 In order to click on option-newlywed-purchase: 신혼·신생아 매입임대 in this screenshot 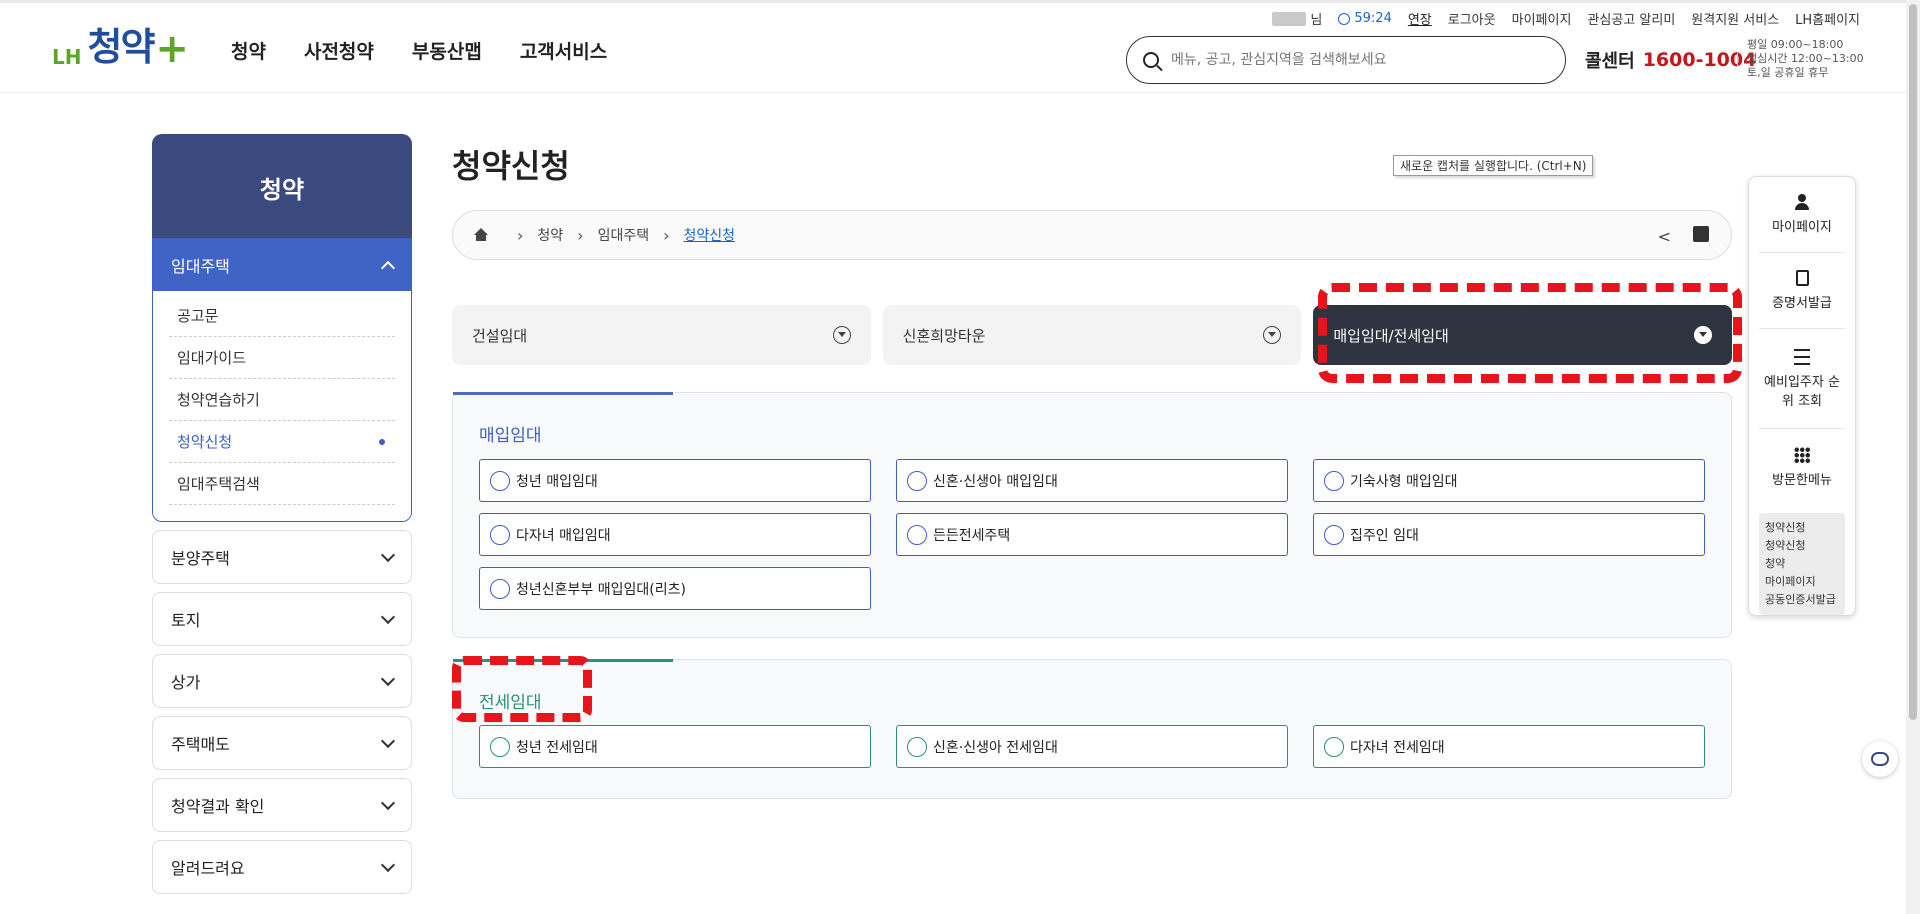, I will do `click(1092, 480)`.